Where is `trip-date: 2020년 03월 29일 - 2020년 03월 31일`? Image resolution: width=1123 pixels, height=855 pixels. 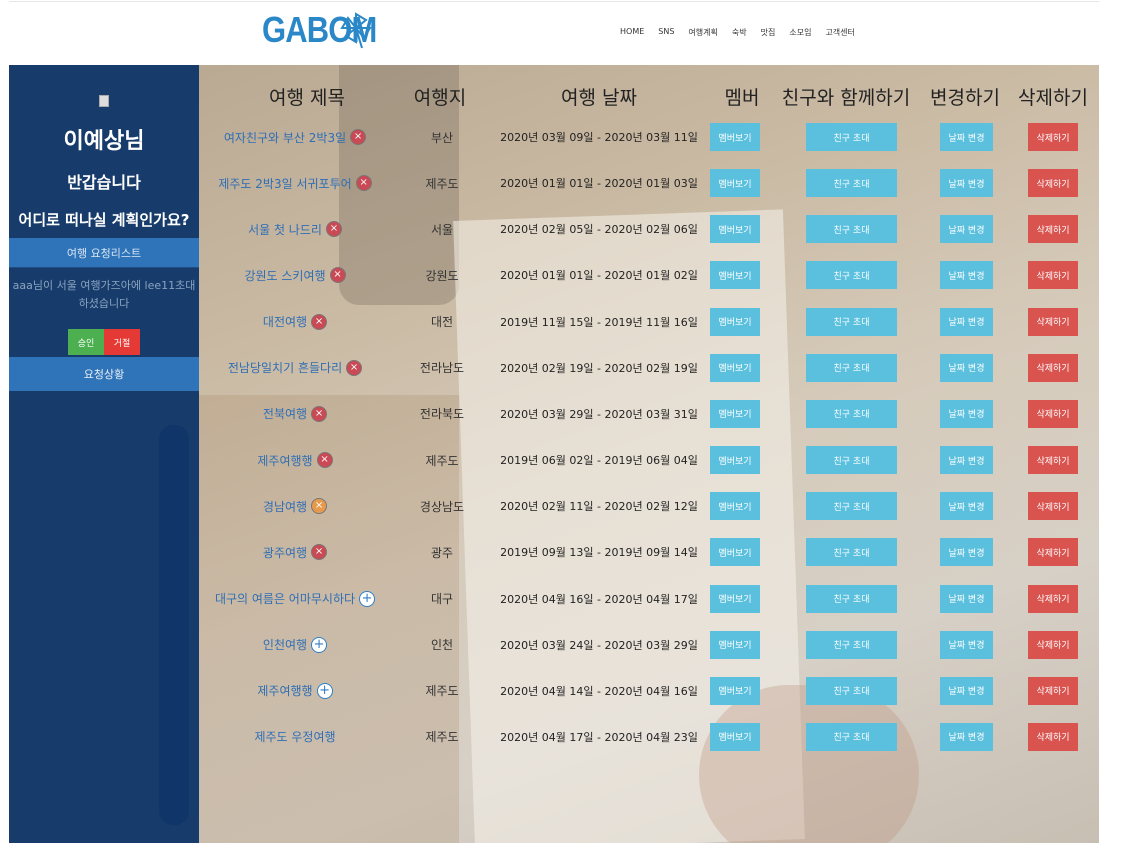
trip-date: 2020년 03월 29일 - 2020년 03월 31일 is located at coordinates (599, 414).